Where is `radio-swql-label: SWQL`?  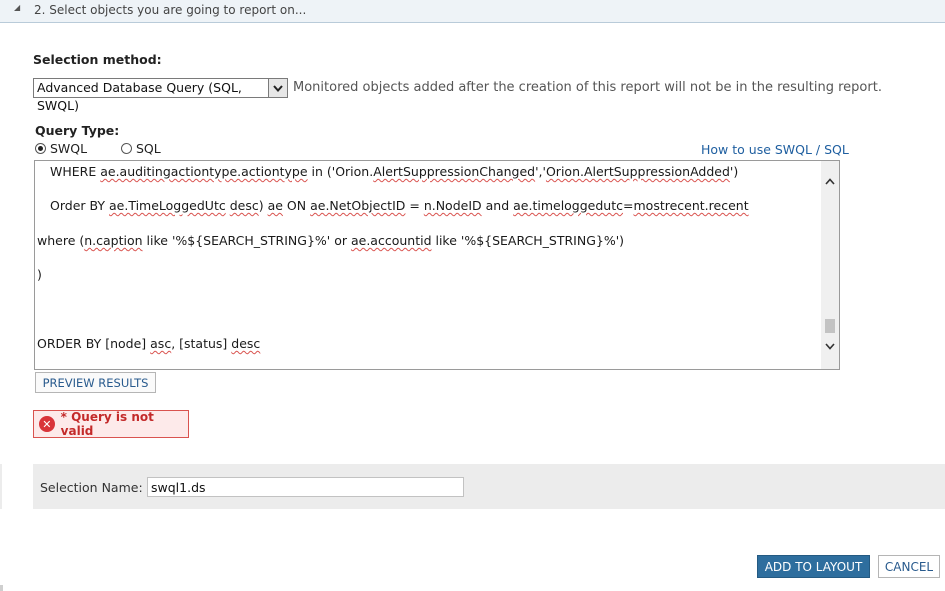 radio-swql-label: SWQL is located at coordinates (69, 148).